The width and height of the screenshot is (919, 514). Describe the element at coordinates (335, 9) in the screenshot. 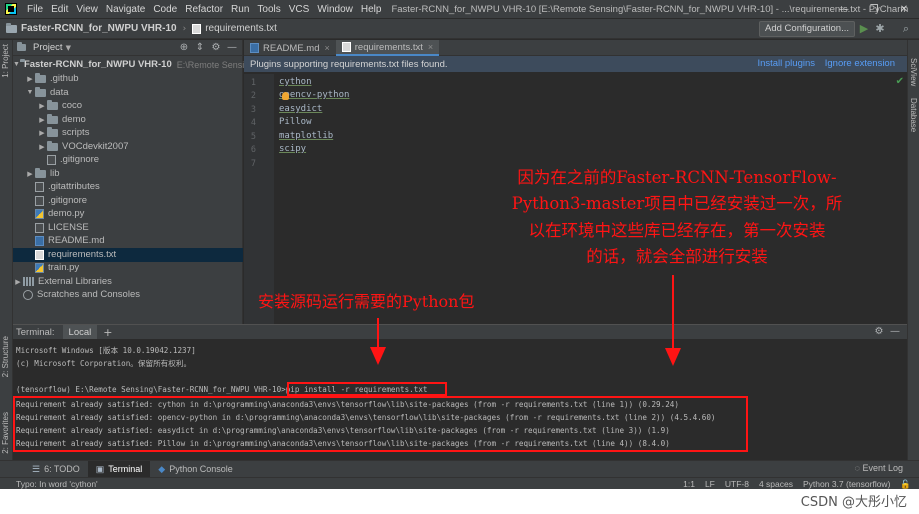

I see `menu-window: Window` at that location.